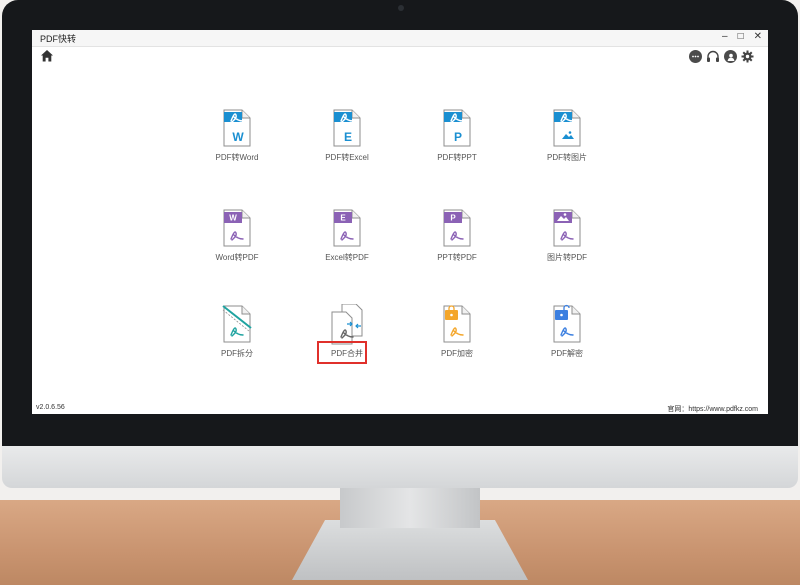 The width and height of the screenshot is (800, 585). I want to click on tool-label: Word转PDF, so click(237, 257).